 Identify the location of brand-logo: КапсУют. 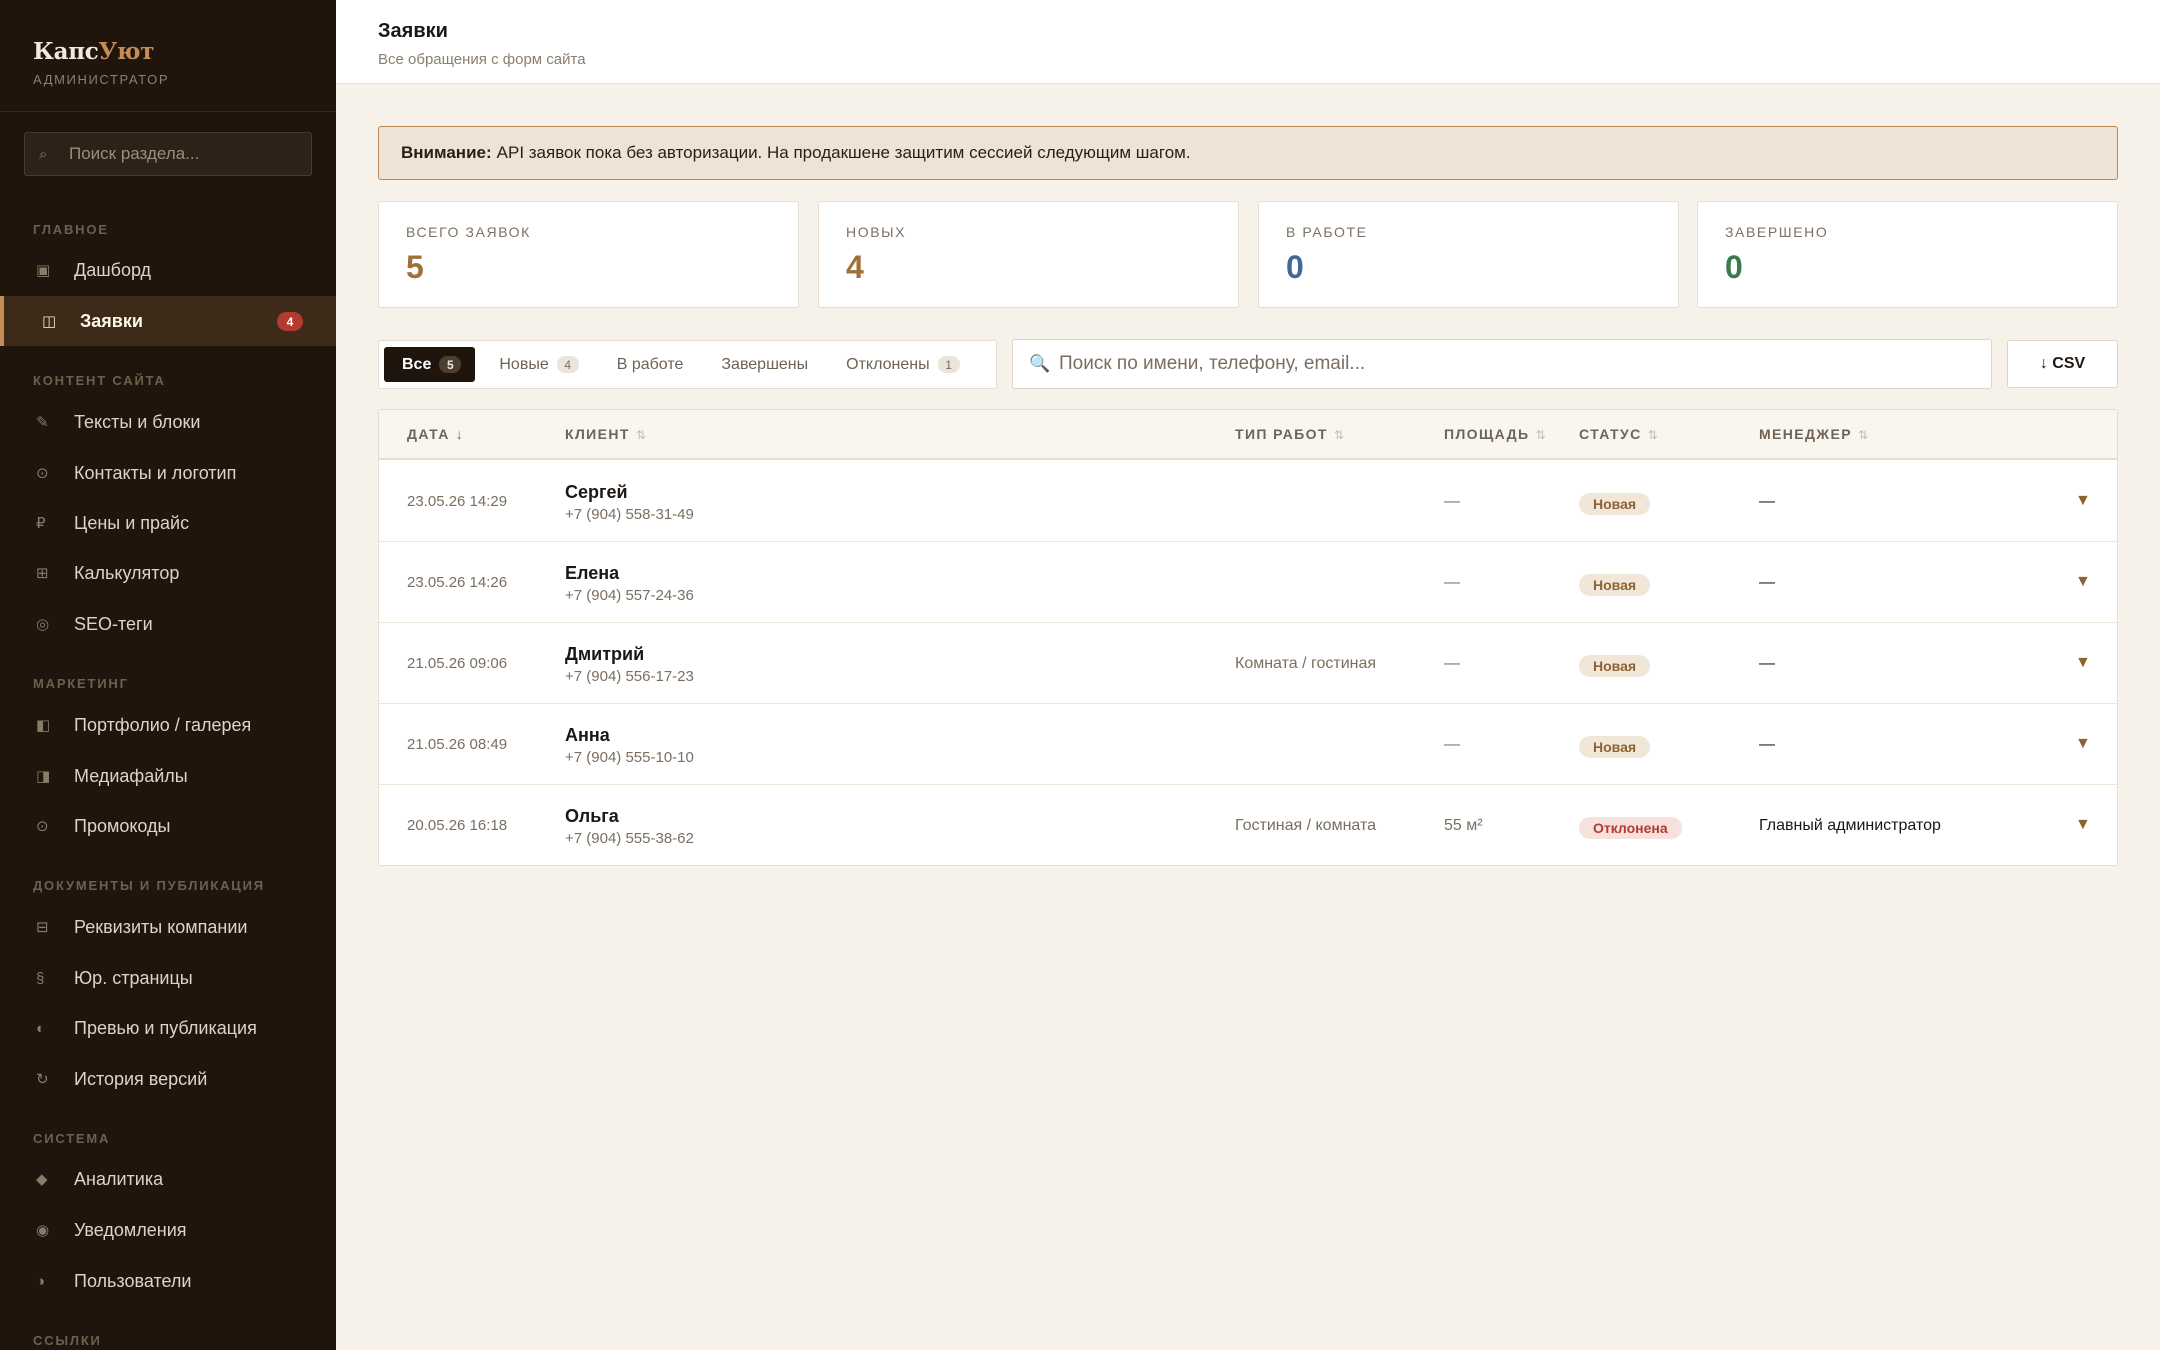
(184, 51).